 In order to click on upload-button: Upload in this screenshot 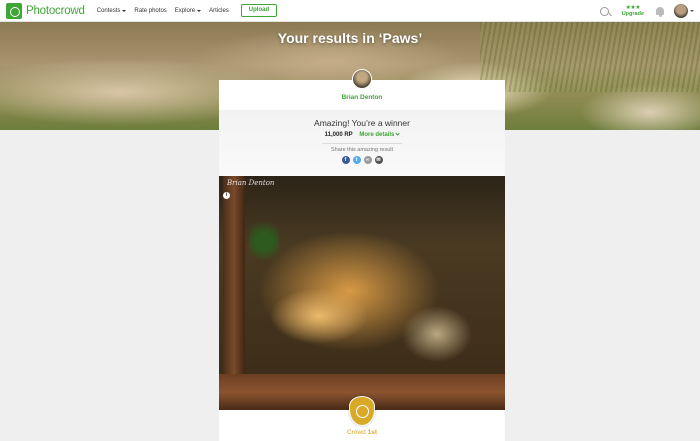, I will do `click(259, 10)`.